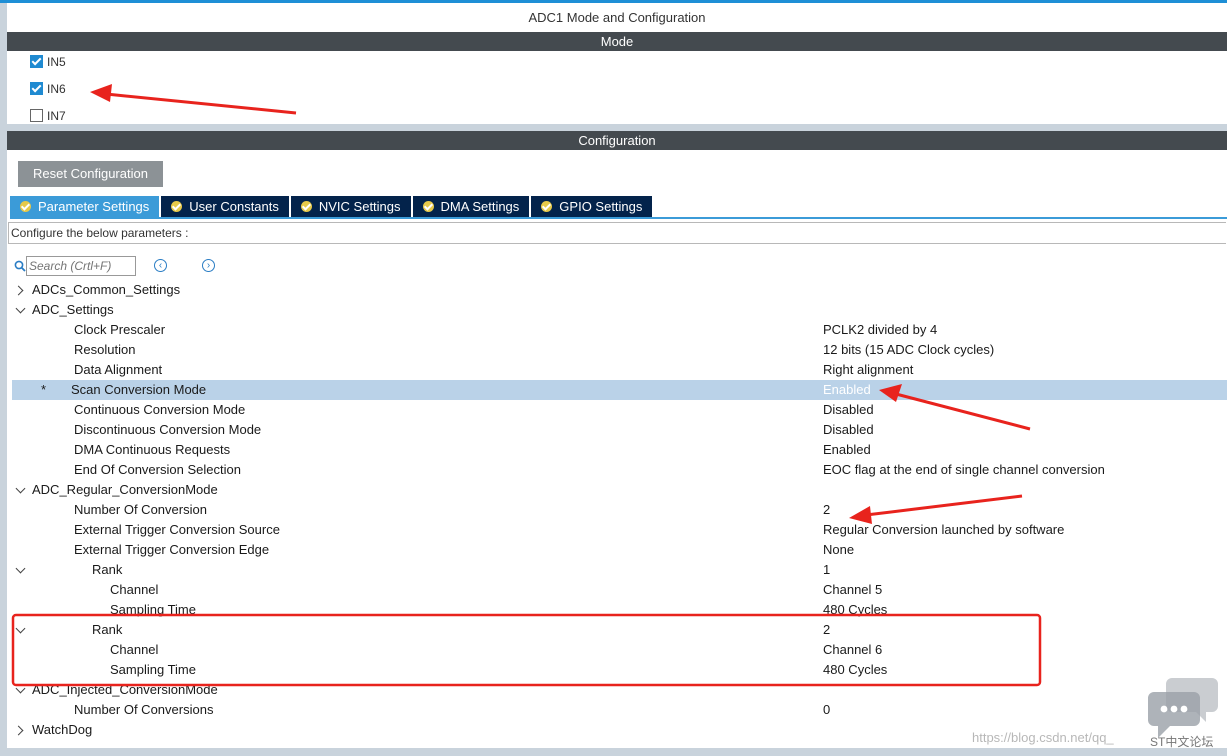 The width and height of the screenshot is (1227, 756). I want to click on modified-marker: *, so click(44, 389).